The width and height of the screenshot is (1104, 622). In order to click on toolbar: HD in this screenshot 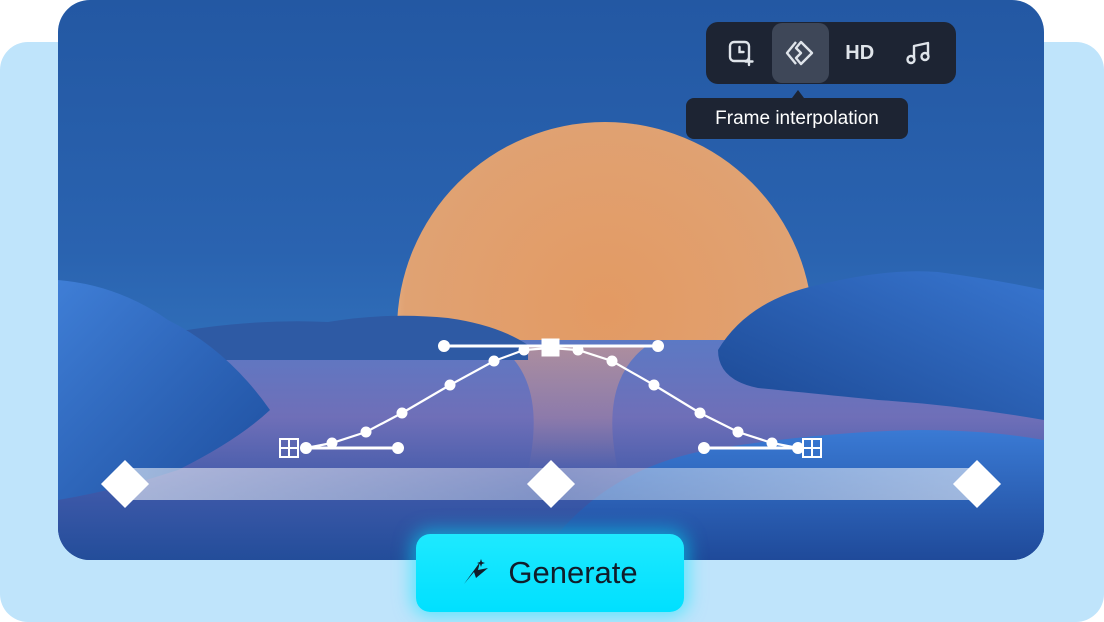, I will do `click(831, 53)`.